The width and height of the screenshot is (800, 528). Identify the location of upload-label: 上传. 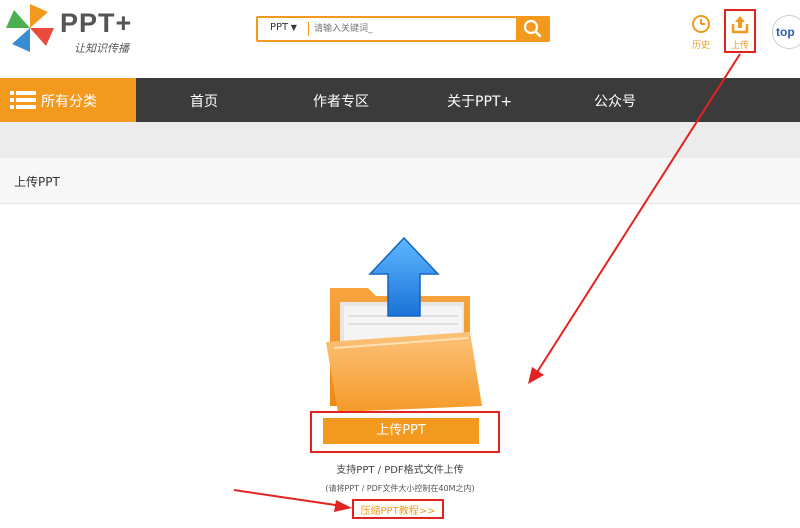
(739, 46).